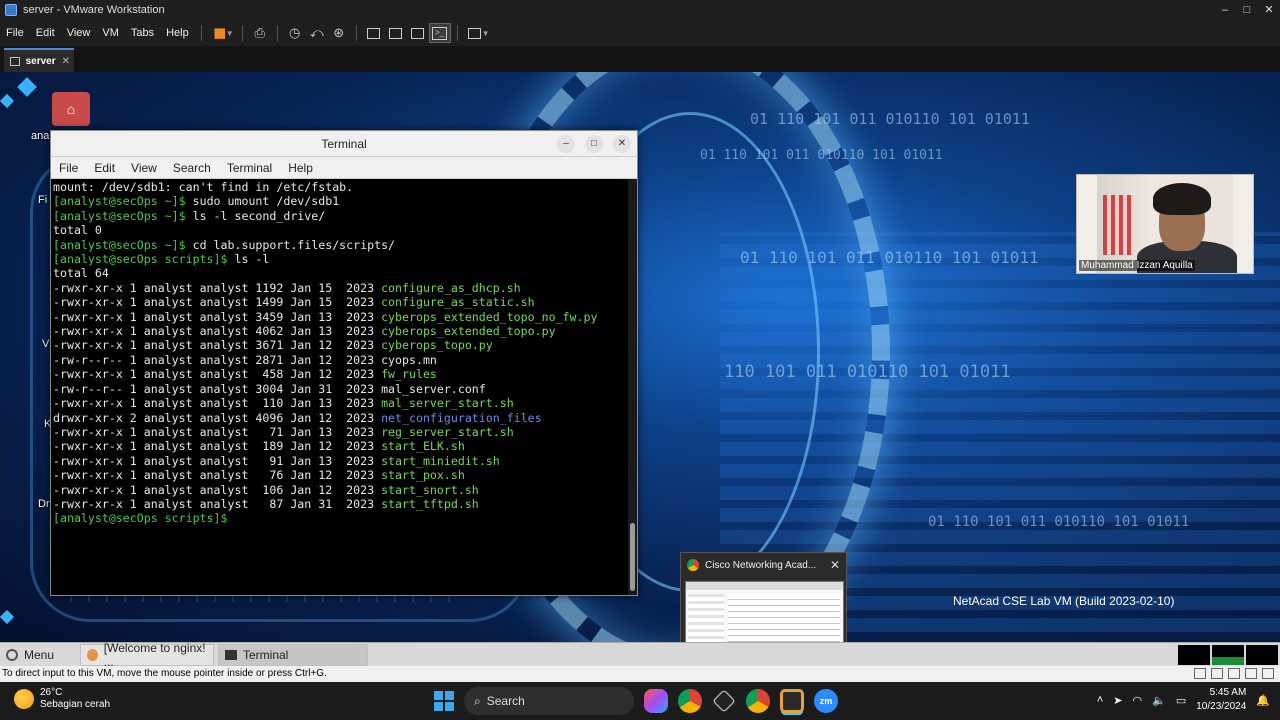 The width and height of the screenshot is (1280, 720). I want to click on taskbar-search: ⌕ Search, so click(549, 701).